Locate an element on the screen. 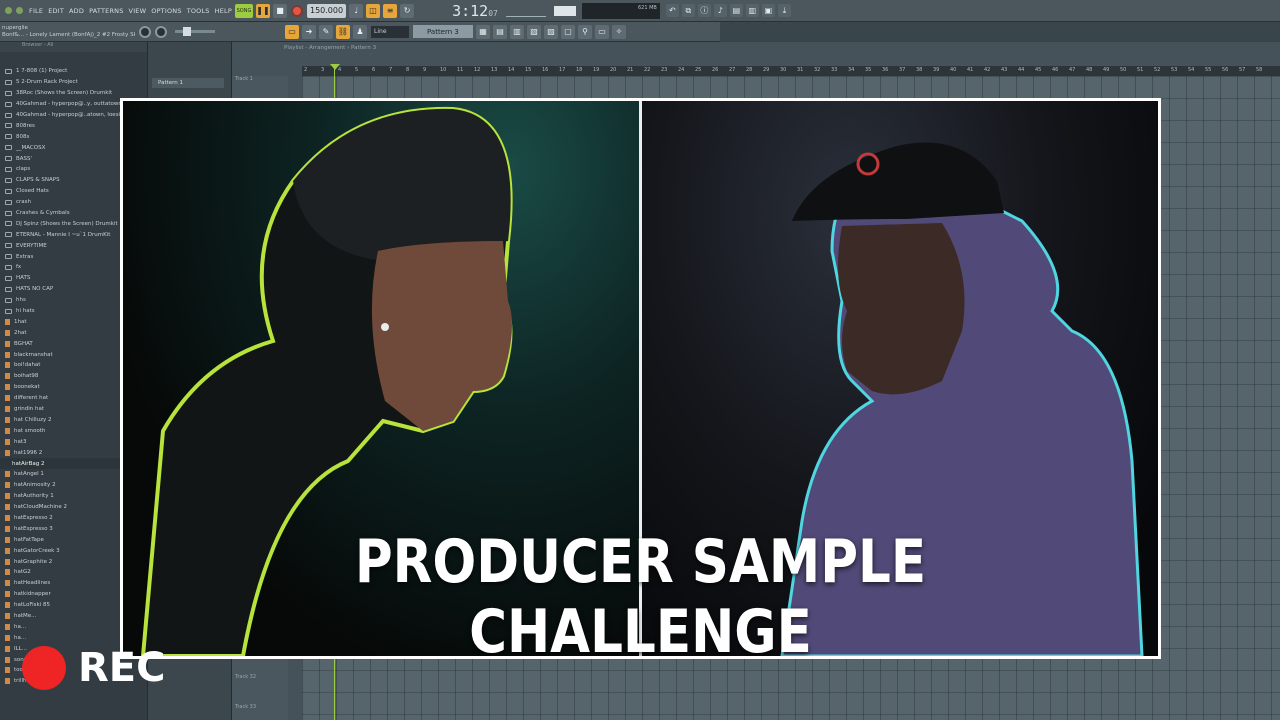 The height and width of the screenshot is (720, 1280). record-button is located at coordinates (296, 10).